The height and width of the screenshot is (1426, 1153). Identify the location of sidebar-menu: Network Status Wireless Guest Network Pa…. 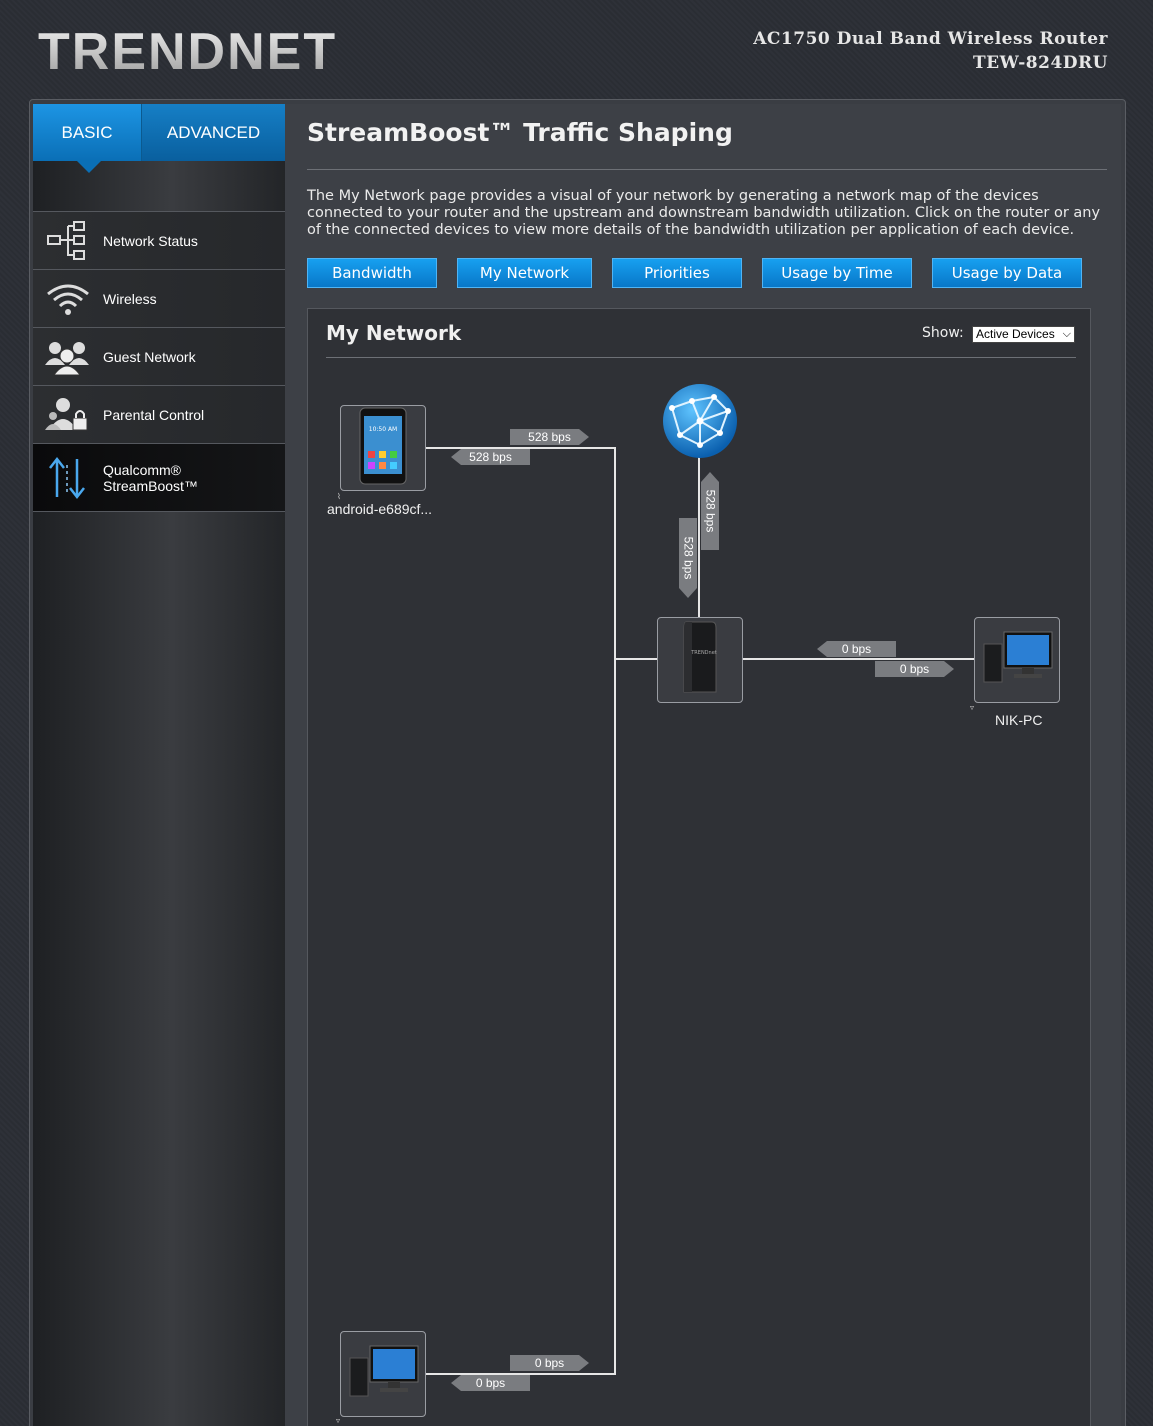
(163, 362).